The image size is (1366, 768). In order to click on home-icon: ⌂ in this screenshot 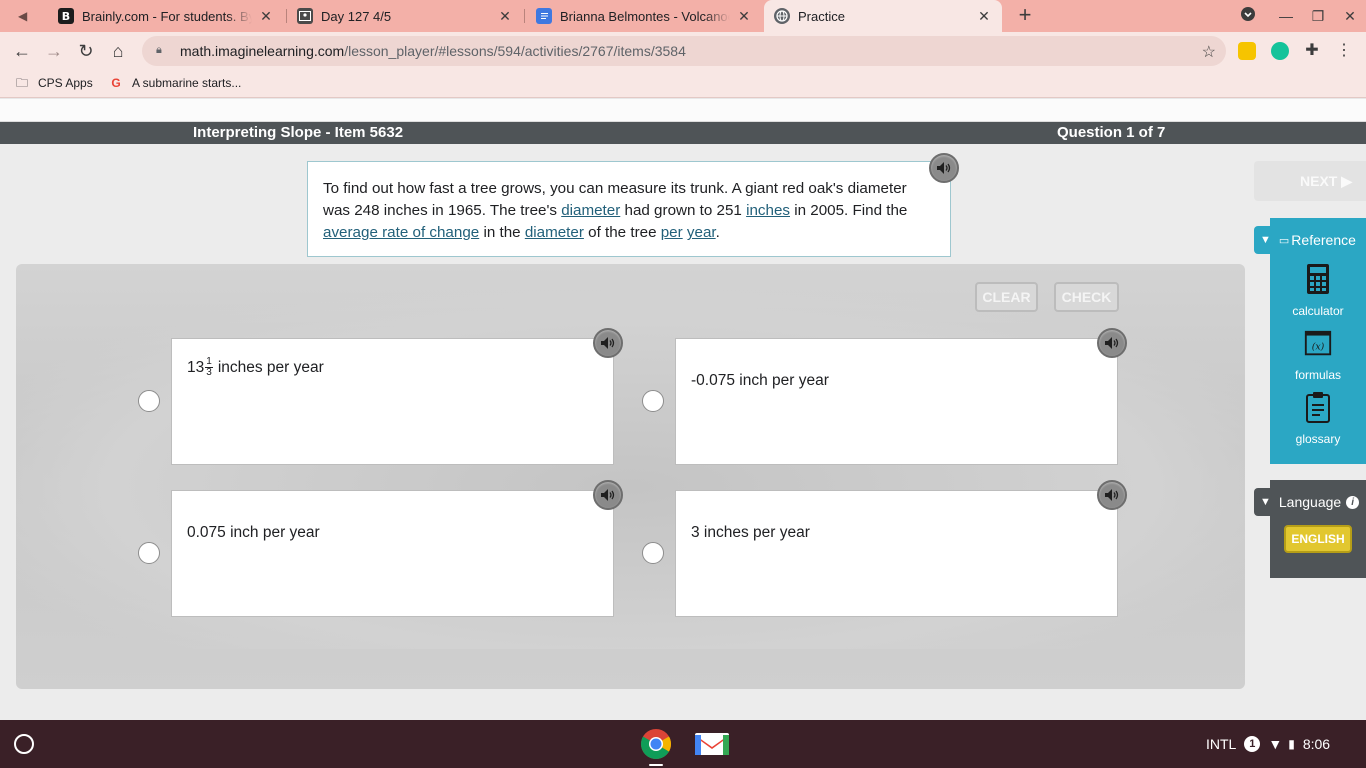, I will do `click(118, 51)`.